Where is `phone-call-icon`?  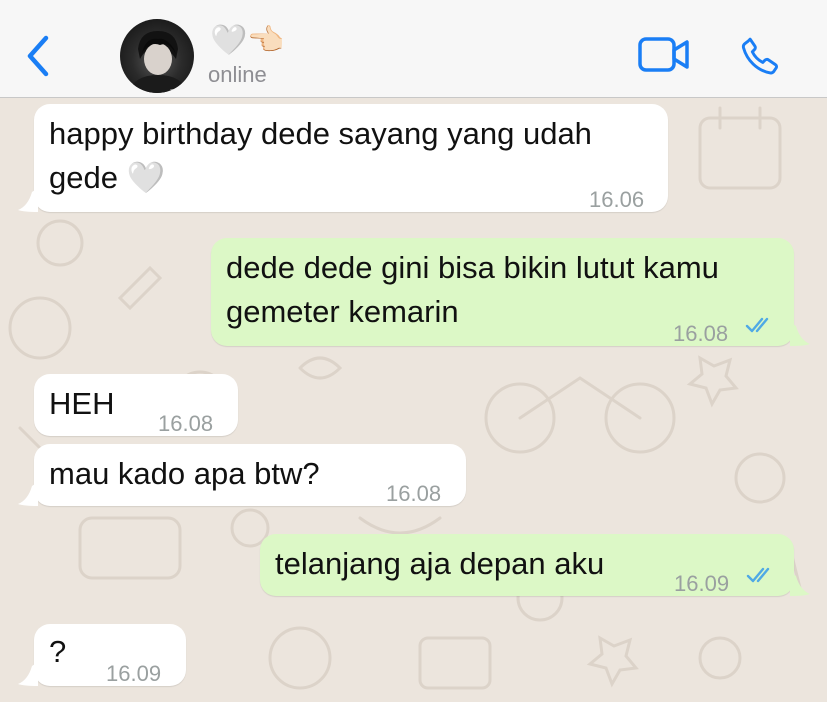 phone-call-icon is located at coordinates (759, 56).